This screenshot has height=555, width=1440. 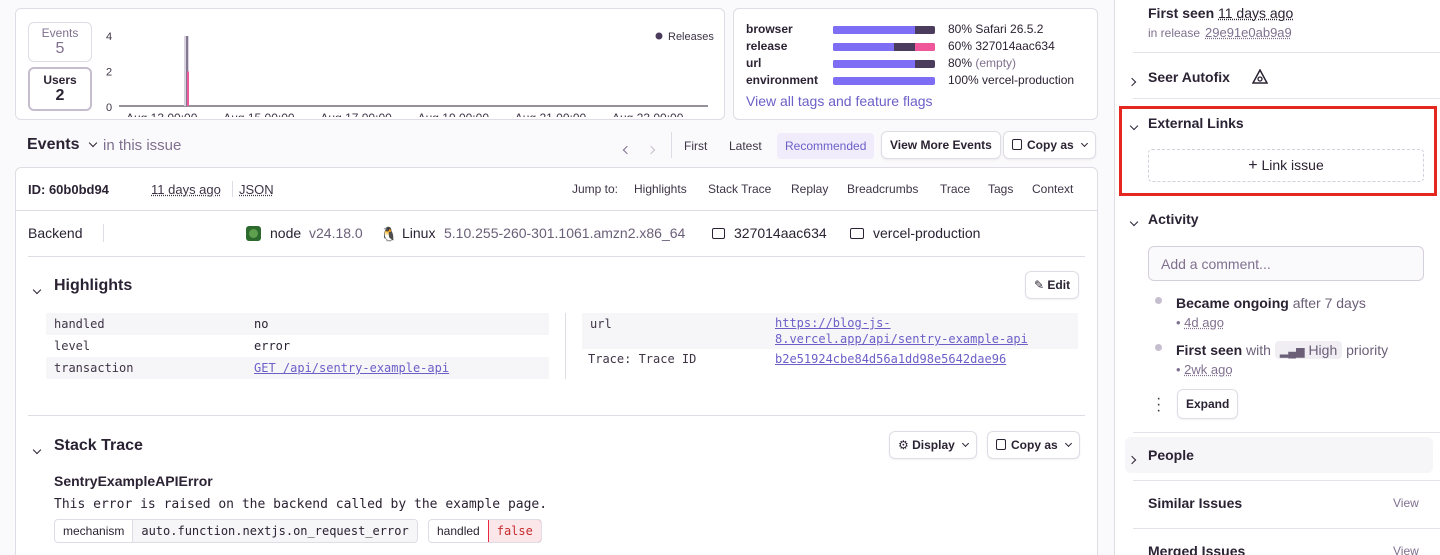 What do you see at coordinates (833, 323) in the screenshot?
I see `url-link-line1: https://blog-js-` at bounding box center [833, 323].